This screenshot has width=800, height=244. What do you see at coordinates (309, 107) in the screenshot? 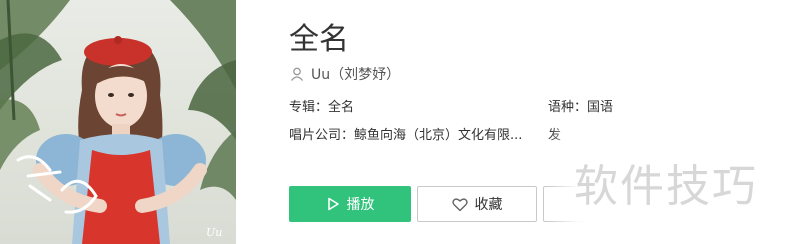
I see `album-label: 专辑：` at bounding box center [309, 107].